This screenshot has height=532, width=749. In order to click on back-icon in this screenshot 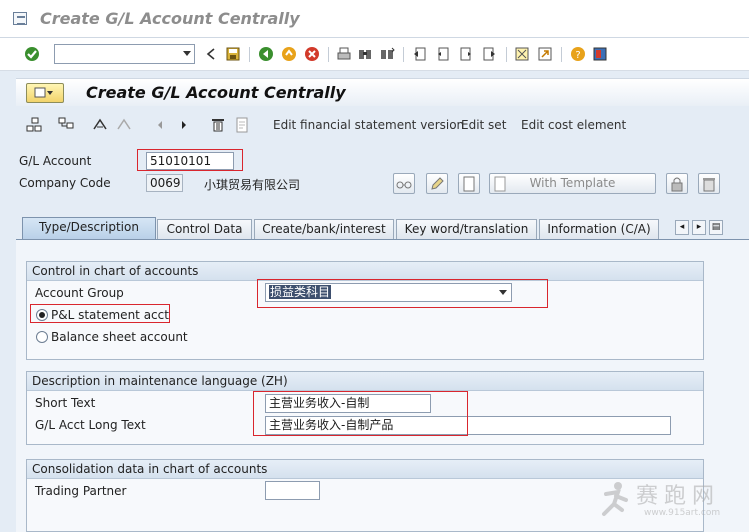, I will do `click(266, 54)`.